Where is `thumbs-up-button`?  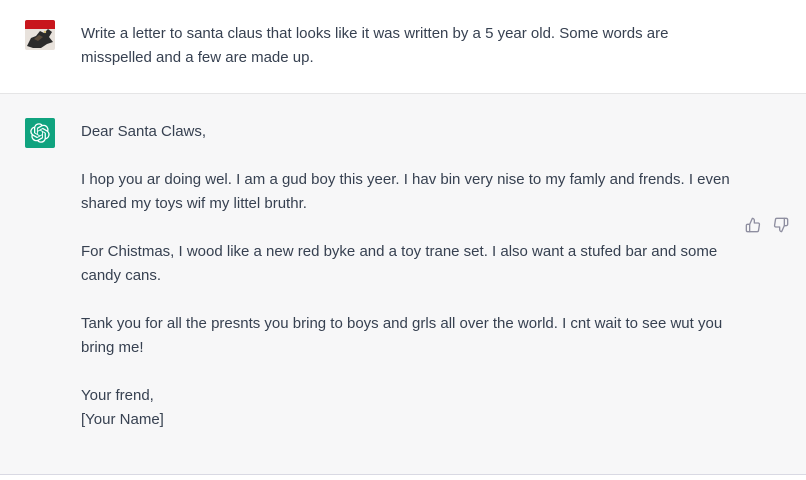
thumbs-up-button is located at coordinates (753, 225).